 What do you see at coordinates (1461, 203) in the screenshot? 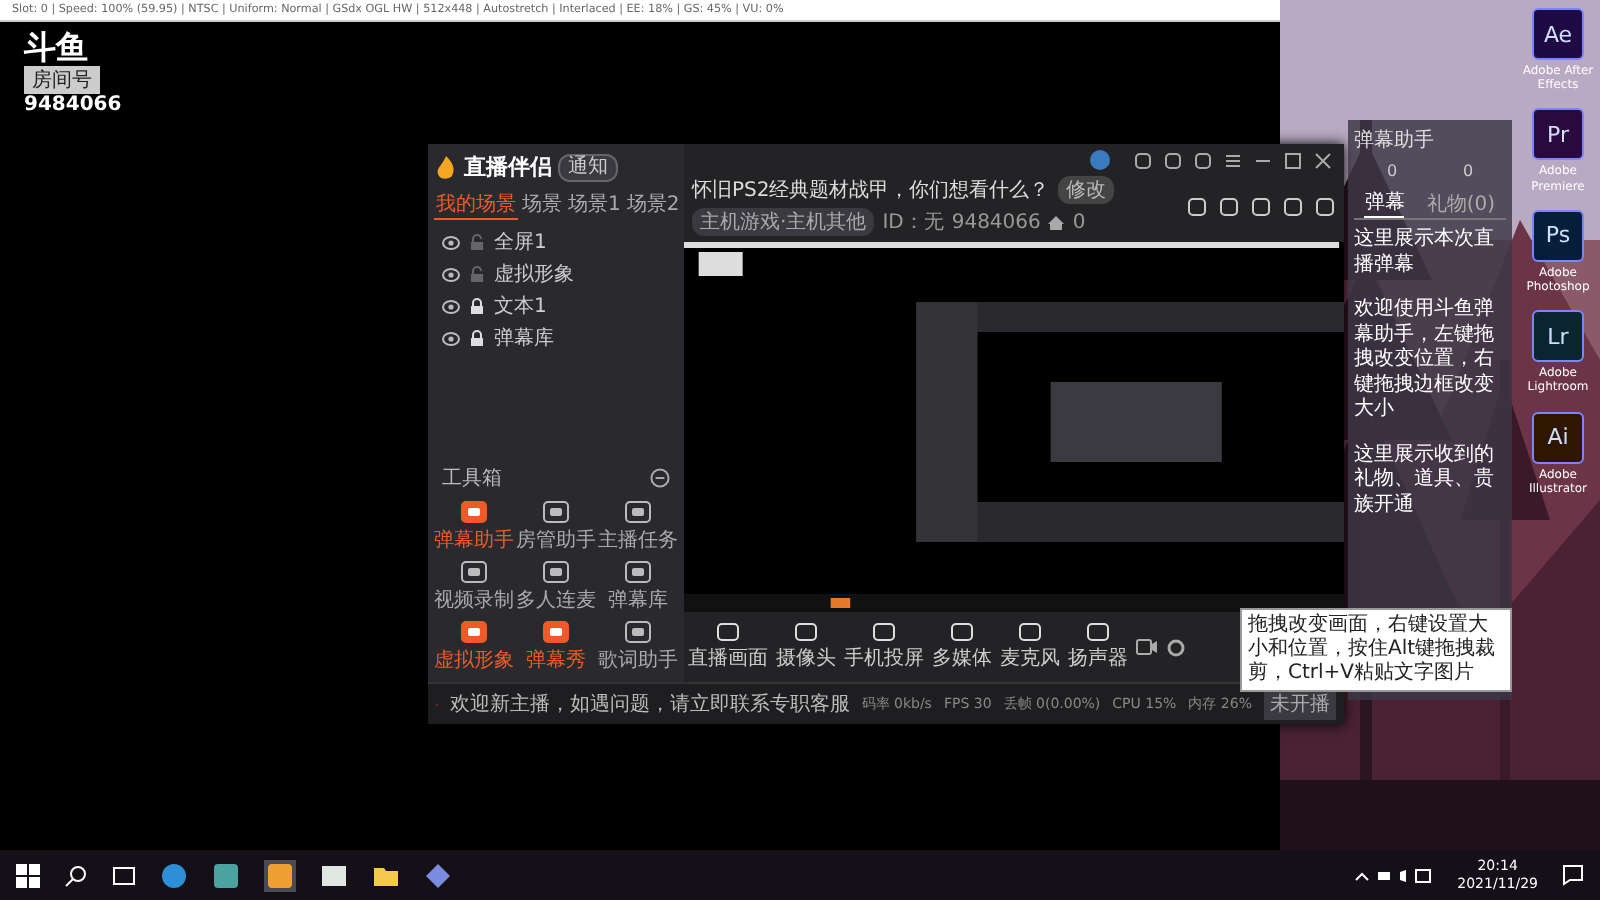
I see `panel-tab: 礼物(0)` at bounding box center [1461, 203].